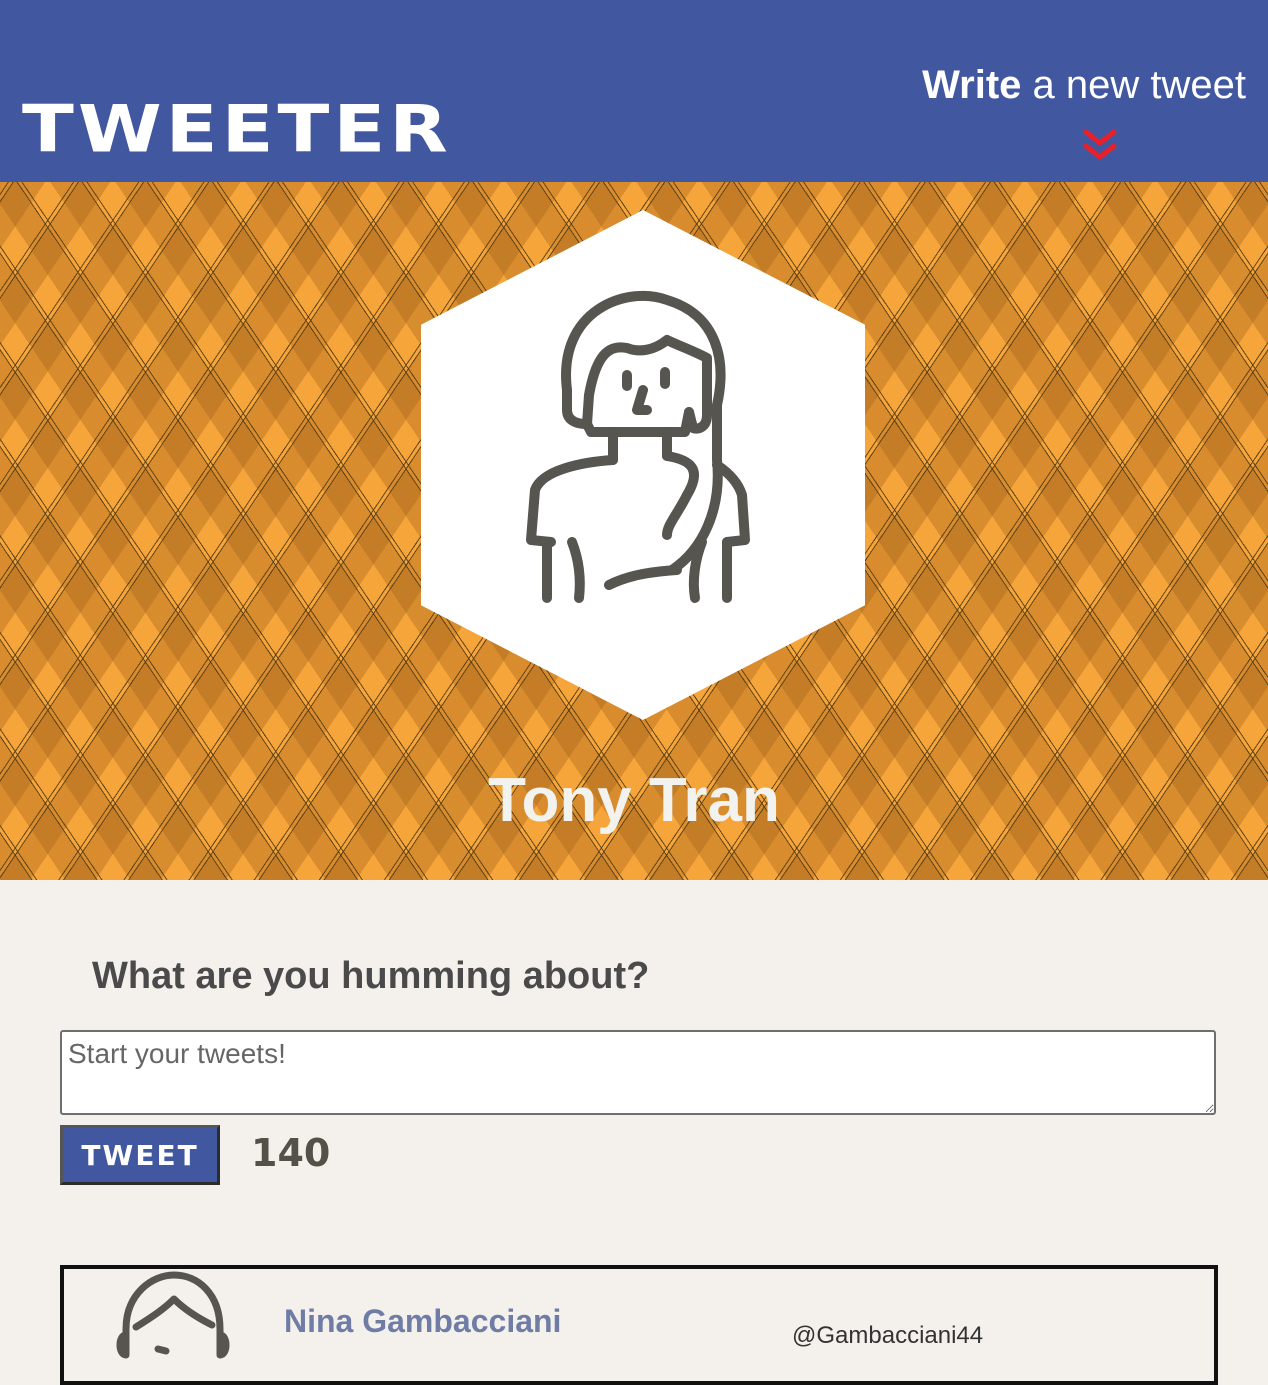 The image size is (1268, 1385). I want to click on user-avatar-icon, so click(173, 1315).